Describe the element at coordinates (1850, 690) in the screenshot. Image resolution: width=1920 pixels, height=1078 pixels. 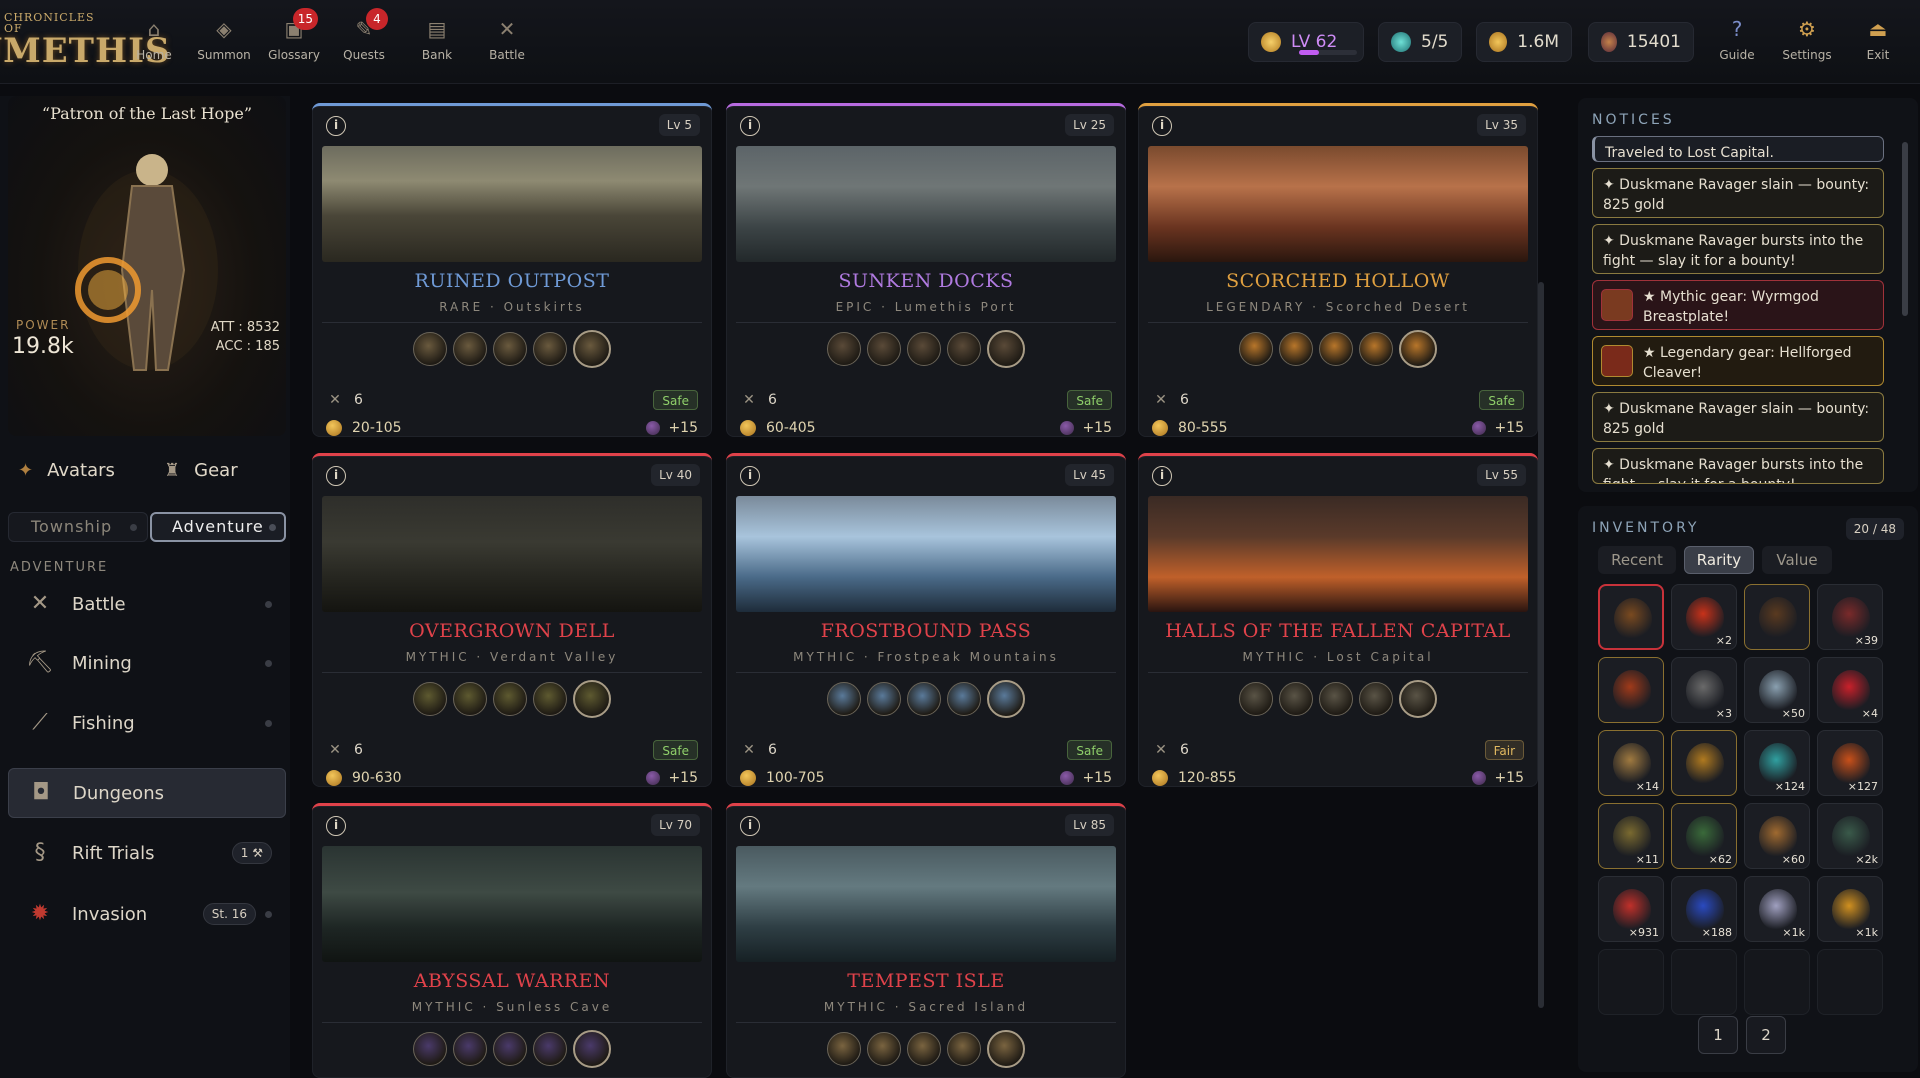
I see `inventory-slot: ×4` at that location.